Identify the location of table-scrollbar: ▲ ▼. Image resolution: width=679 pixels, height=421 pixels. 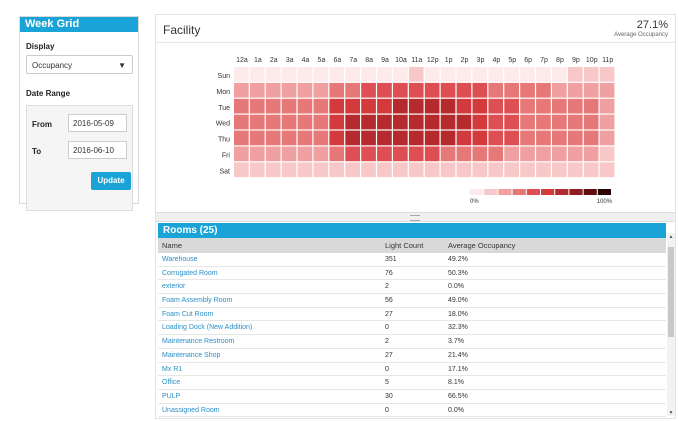
(671, 324).